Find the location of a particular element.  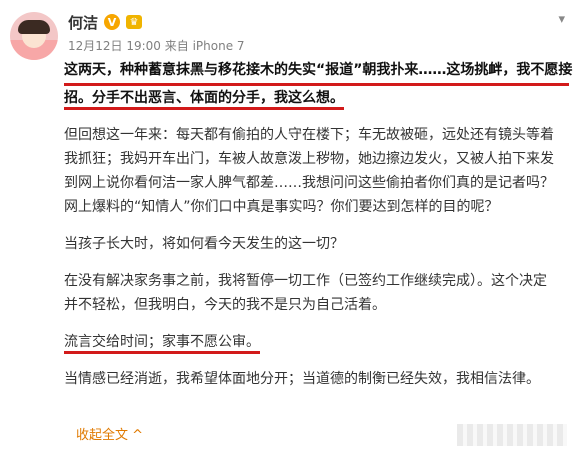

avatar is located at coordinates (34, 36).